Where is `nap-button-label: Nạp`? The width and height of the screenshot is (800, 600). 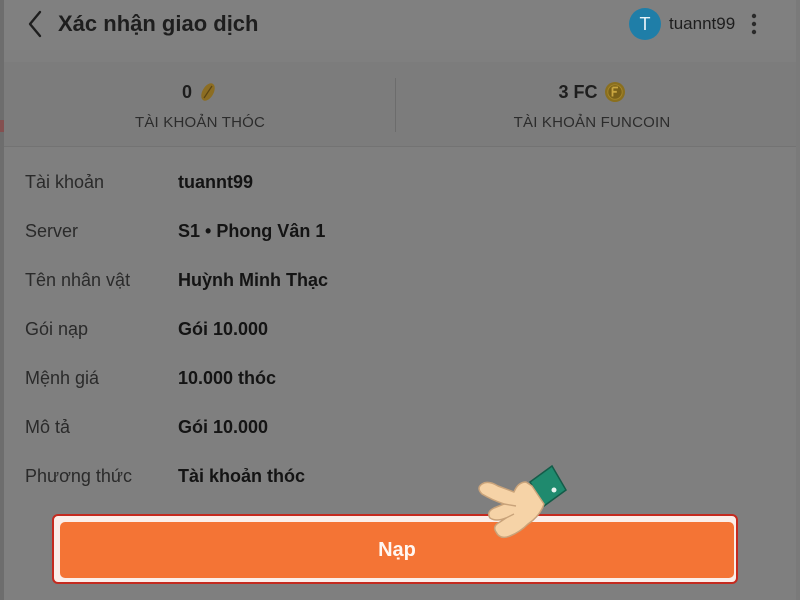 nap-button-label: Nạp is located at coordinates (397, 549).